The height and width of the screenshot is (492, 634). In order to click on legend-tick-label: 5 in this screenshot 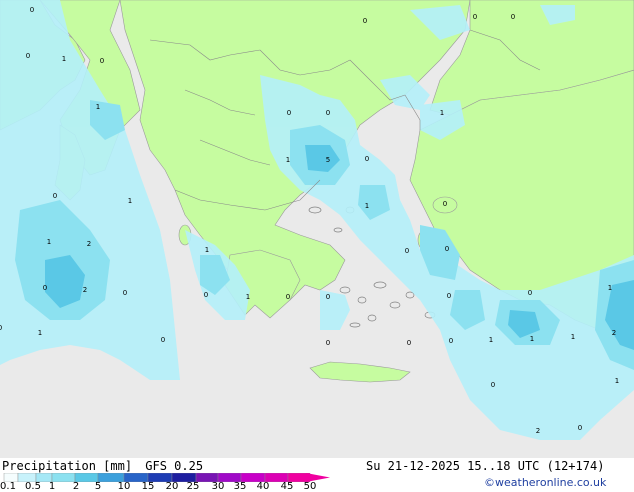, I will do `click(98, 486)`.